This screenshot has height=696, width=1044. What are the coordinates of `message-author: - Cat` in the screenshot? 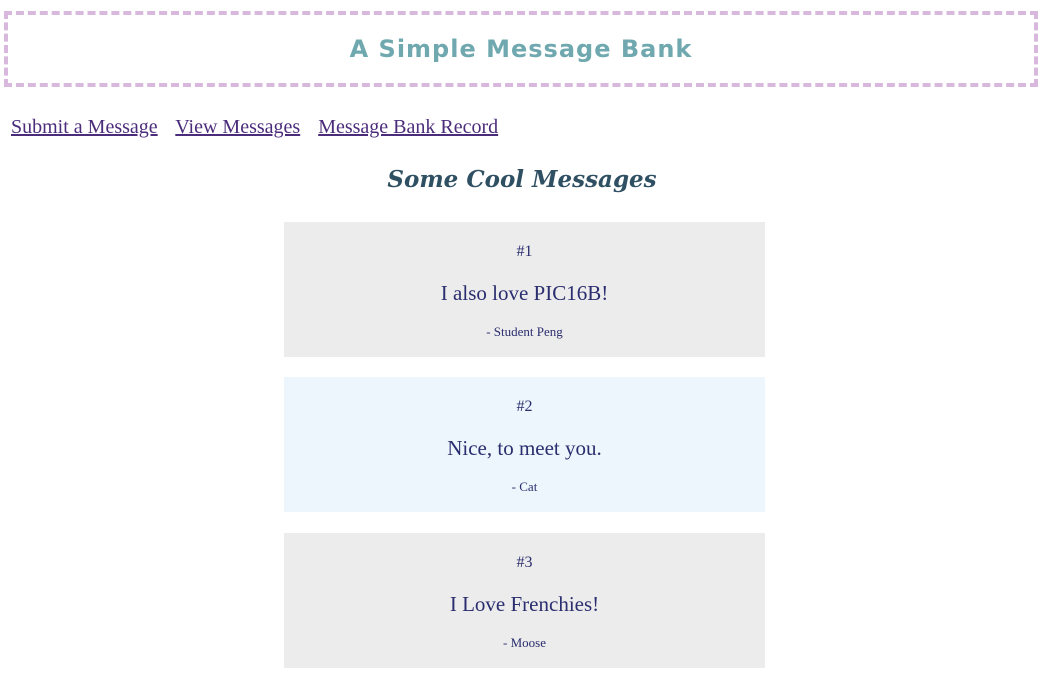 It's located at (524, 486).